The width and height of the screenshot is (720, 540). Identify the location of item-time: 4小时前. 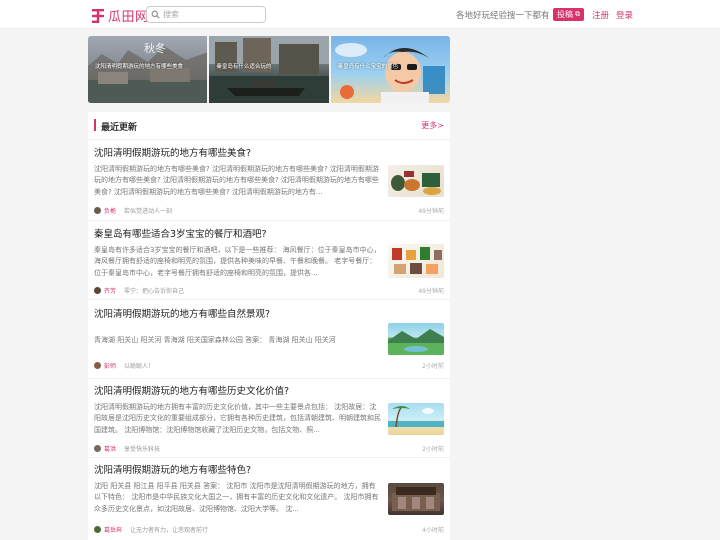
(433, 530).